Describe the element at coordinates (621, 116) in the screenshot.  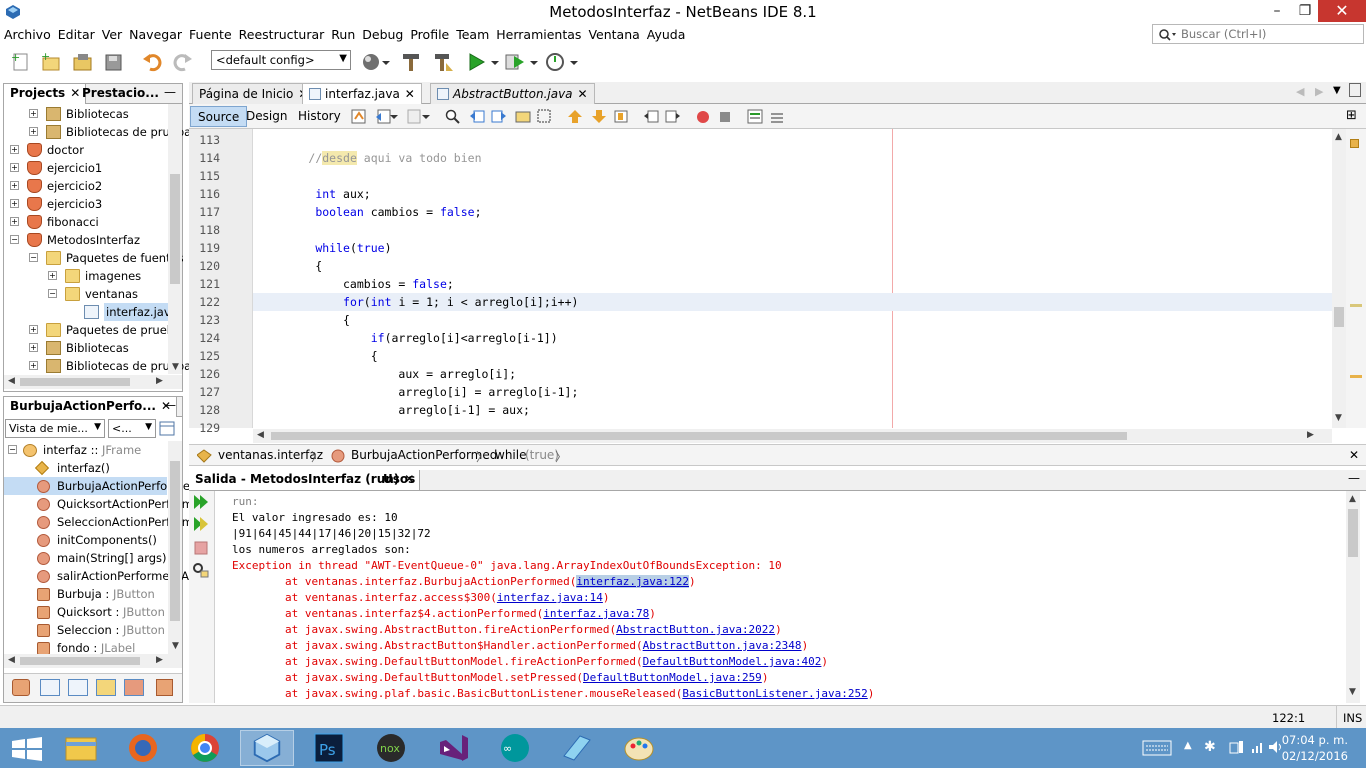
I see `toggle-bookmark-icon` at that location.